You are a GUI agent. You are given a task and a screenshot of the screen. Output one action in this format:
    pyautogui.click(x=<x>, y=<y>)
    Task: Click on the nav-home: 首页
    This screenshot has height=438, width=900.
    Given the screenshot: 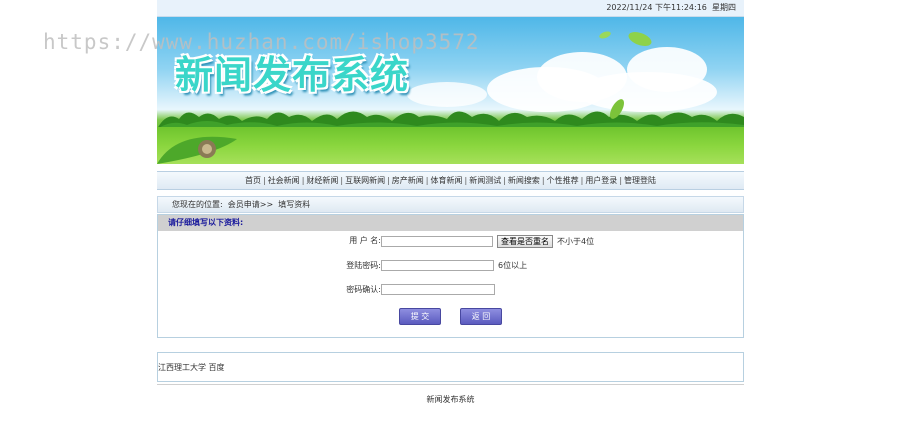 What is the action you would take?
    pyautogui.click(x=253, y=180)
    